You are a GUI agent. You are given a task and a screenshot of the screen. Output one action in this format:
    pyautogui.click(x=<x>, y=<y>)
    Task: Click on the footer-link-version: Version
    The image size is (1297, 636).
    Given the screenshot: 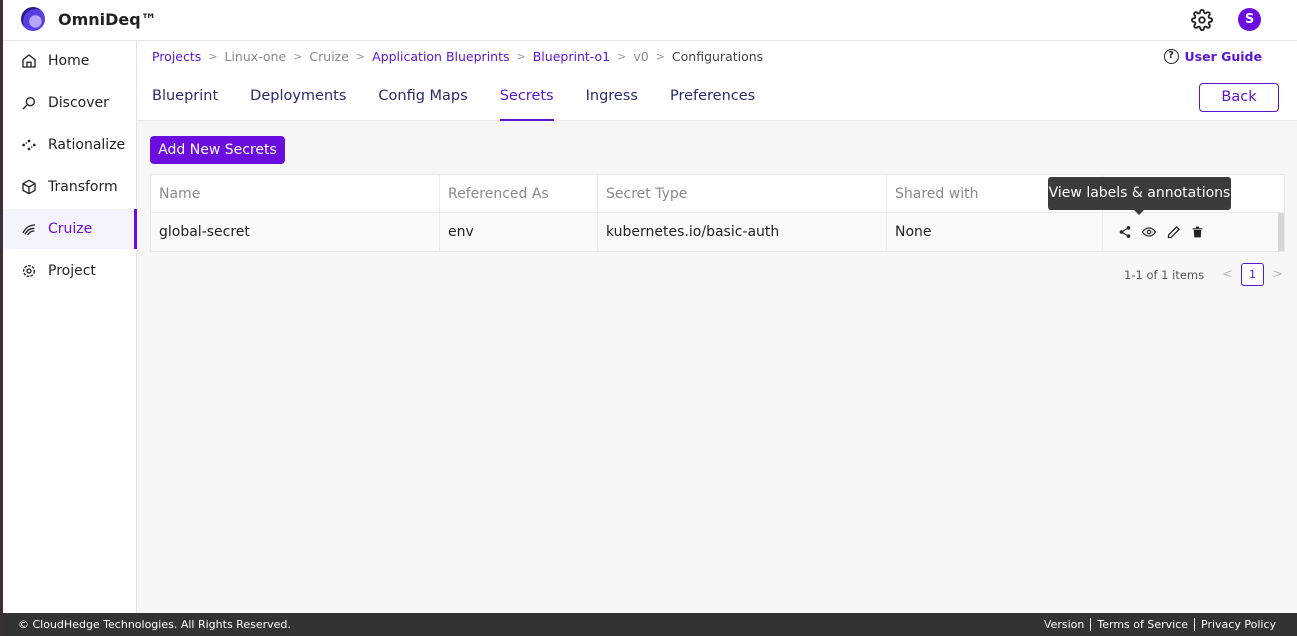 What is the action you would take?
    pyautogui.click(x=1064, y=624)
    